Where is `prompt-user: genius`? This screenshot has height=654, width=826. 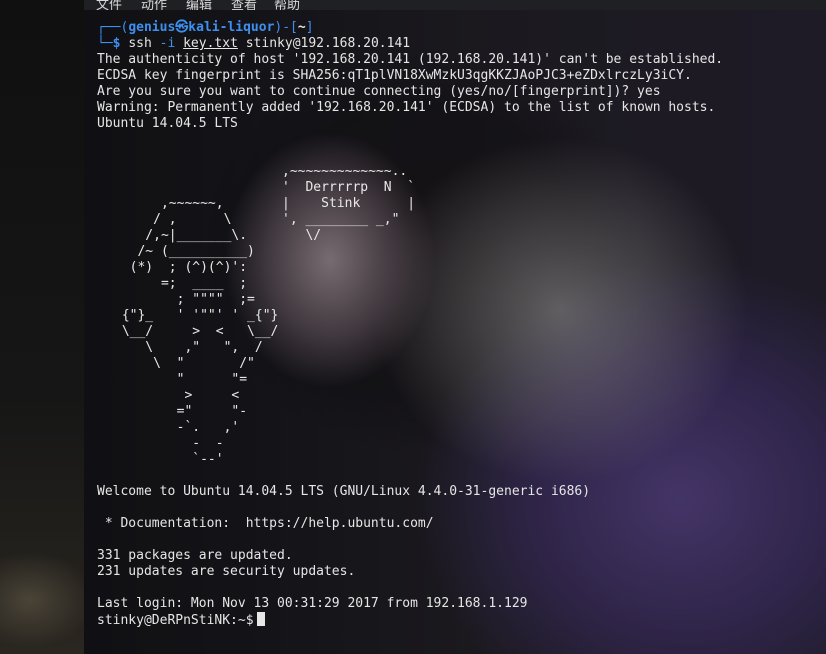
prompt-user: genius is located at coordinates (152, 27).